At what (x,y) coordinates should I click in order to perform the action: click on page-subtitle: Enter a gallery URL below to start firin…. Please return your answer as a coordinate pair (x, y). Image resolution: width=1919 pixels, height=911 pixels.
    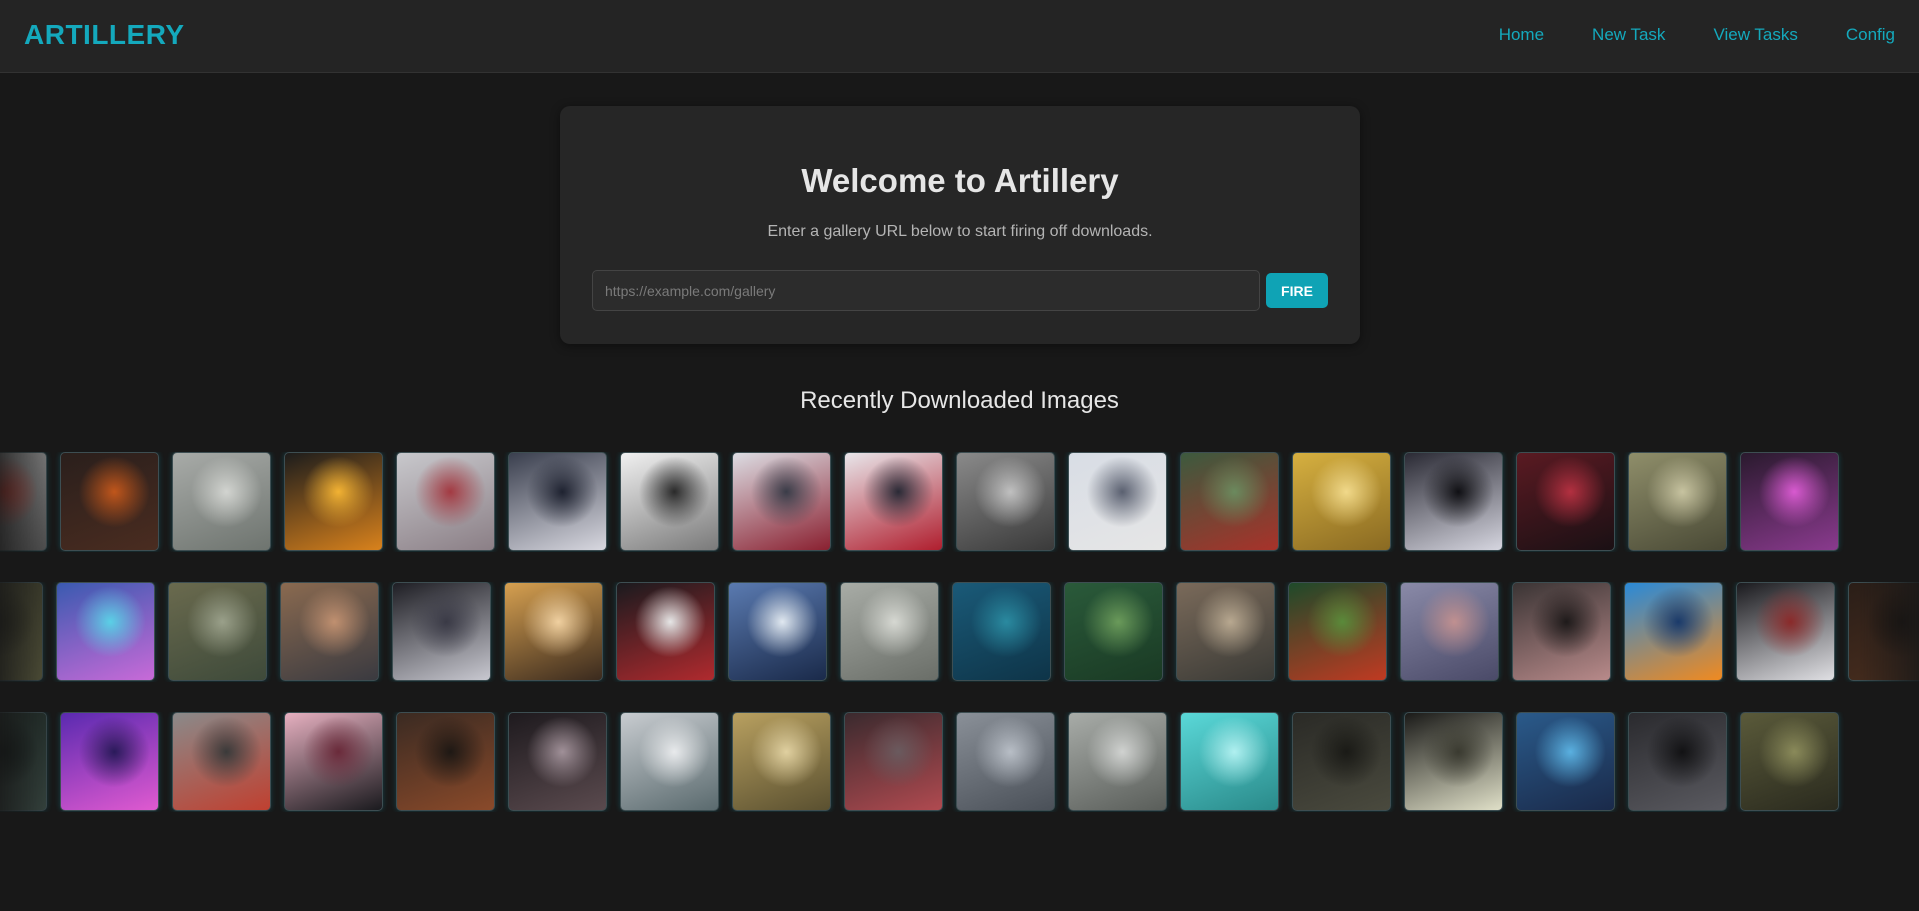
    Looking at the image, I should click on (960, 231).